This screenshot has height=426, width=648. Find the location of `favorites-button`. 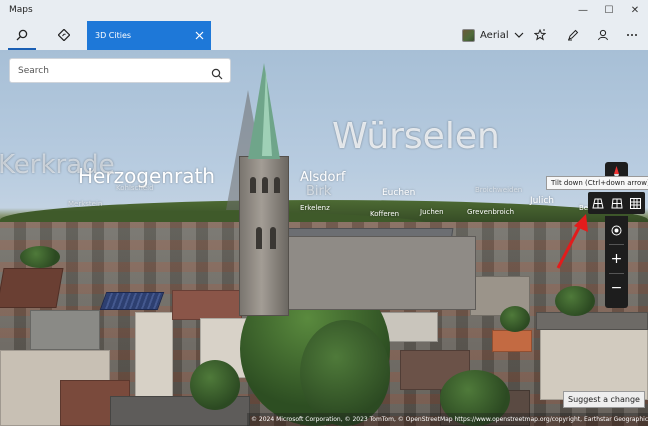

favorites-button is located at coordinates (540, 35).